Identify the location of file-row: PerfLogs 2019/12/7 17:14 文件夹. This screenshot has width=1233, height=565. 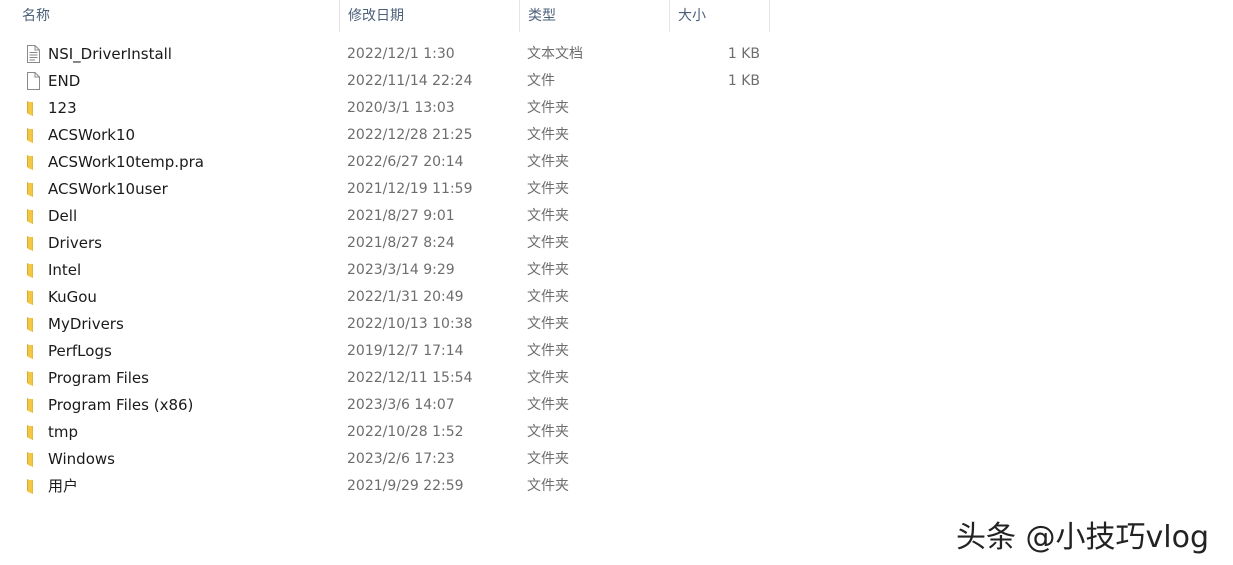
(395, 351).